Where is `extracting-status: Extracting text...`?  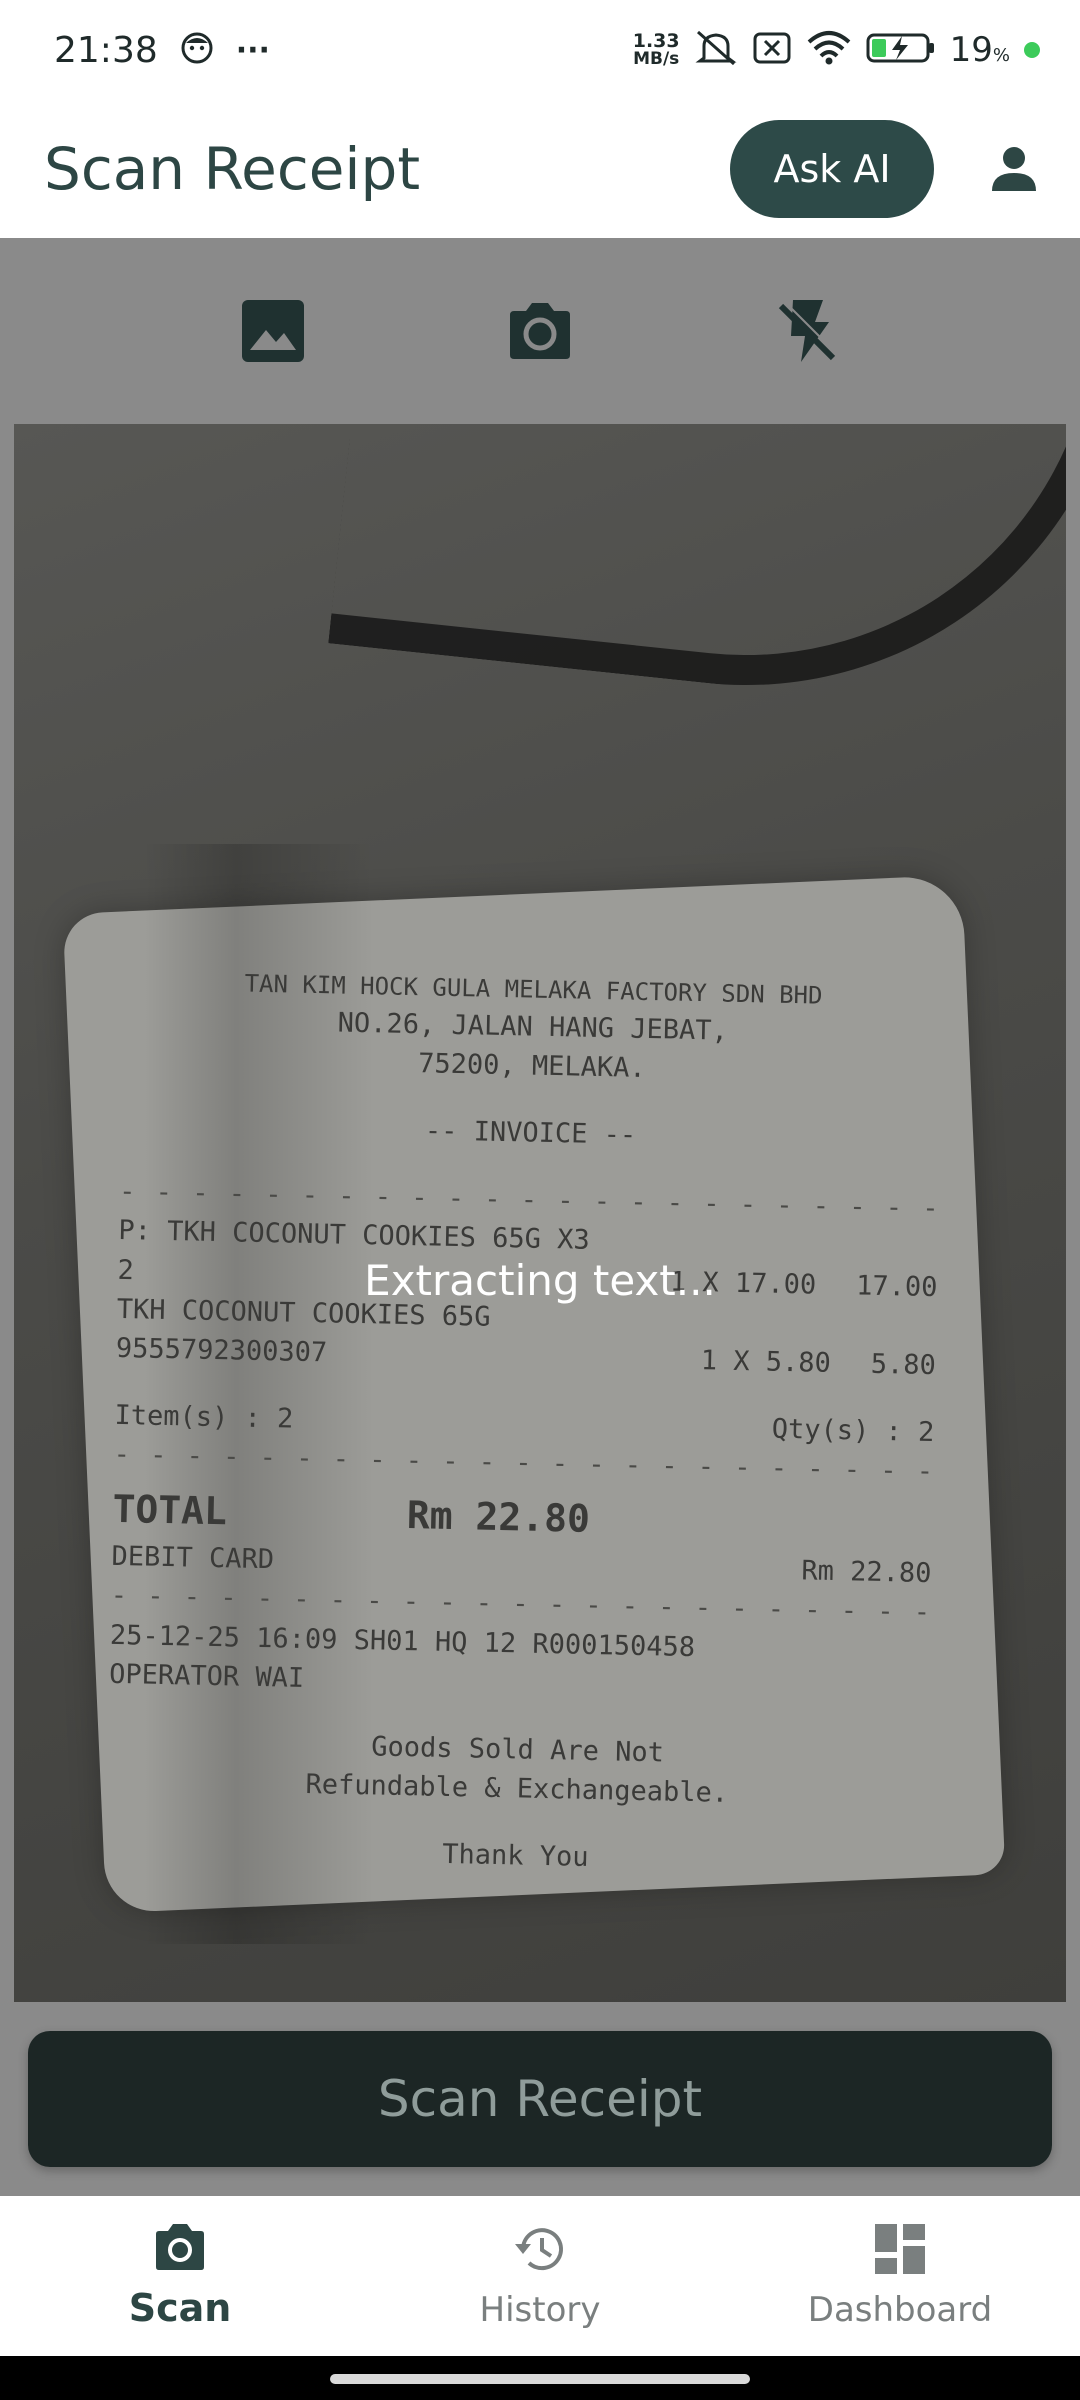
extracting-status: Extracting text... is located at coordinates (540, 1280).